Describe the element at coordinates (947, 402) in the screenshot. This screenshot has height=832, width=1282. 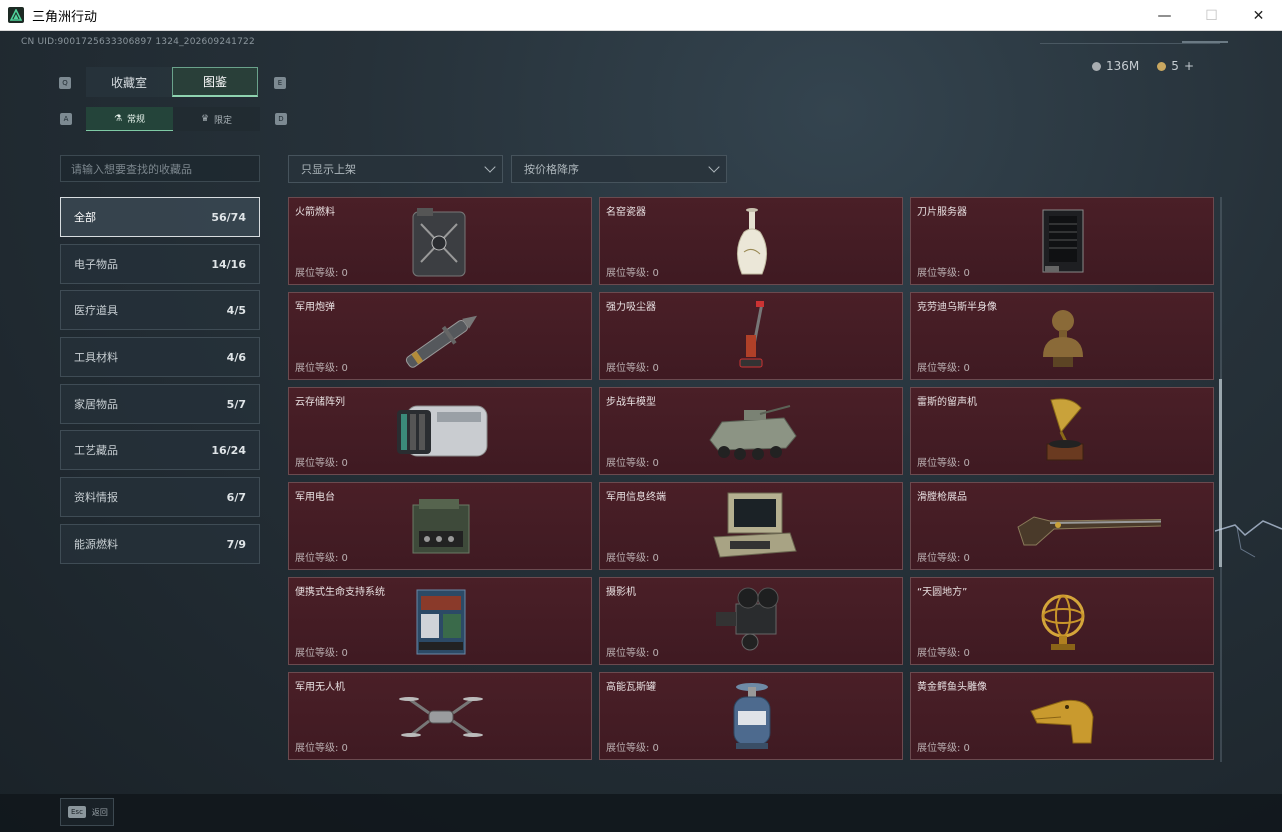
I see `item-name: 雷斯的留声机` at that location.